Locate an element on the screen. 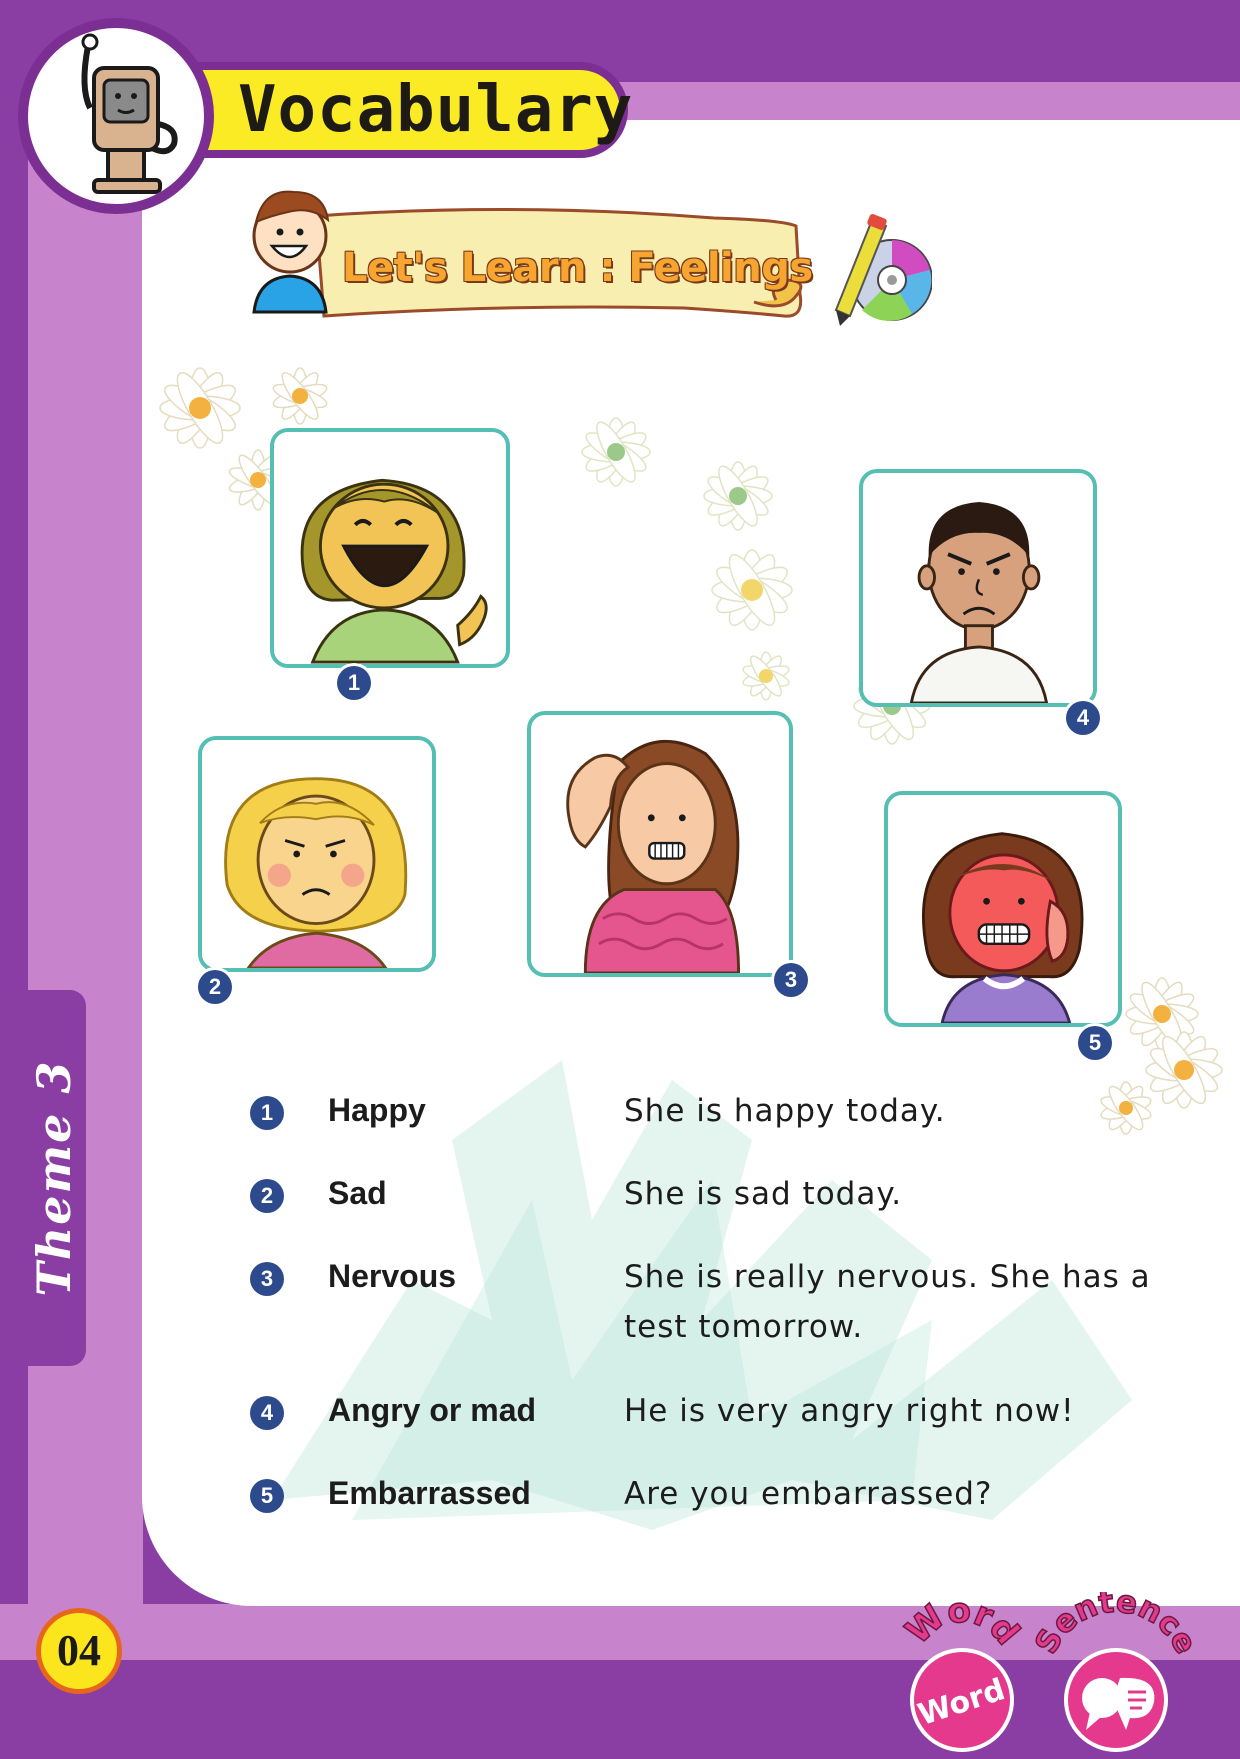 This screenshot has height=1759, width=1240. picture-card-happy is located at coordinates (390, 548).